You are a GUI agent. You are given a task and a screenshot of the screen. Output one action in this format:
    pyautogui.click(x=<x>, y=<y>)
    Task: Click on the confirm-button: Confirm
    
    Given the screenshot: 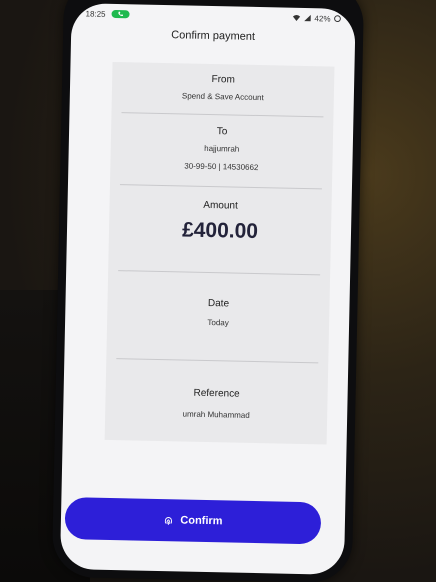 What is the action you would take?
    pyautogui.click(x=193, y=521)
    